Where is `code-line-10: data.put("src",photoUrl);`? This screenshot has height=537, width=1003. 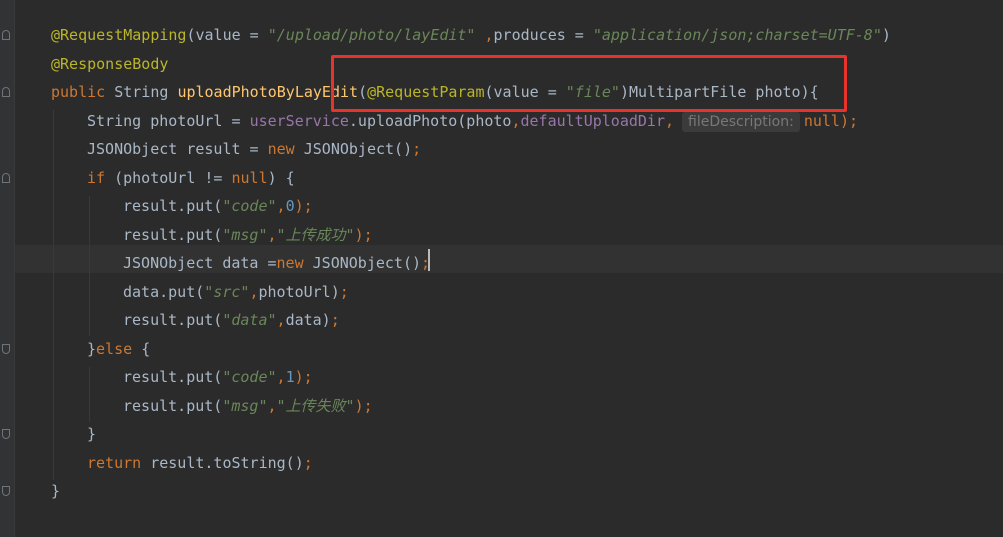
code-line-10: data.put("src",photoUrl); is located at coordinates (236, 292).